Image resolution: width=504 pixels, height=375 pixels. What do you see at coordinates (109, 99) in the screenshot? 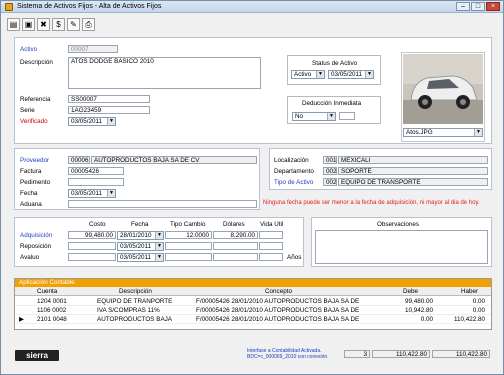
I see `referencia-field: SS00007` at bounding box center [109, 99].